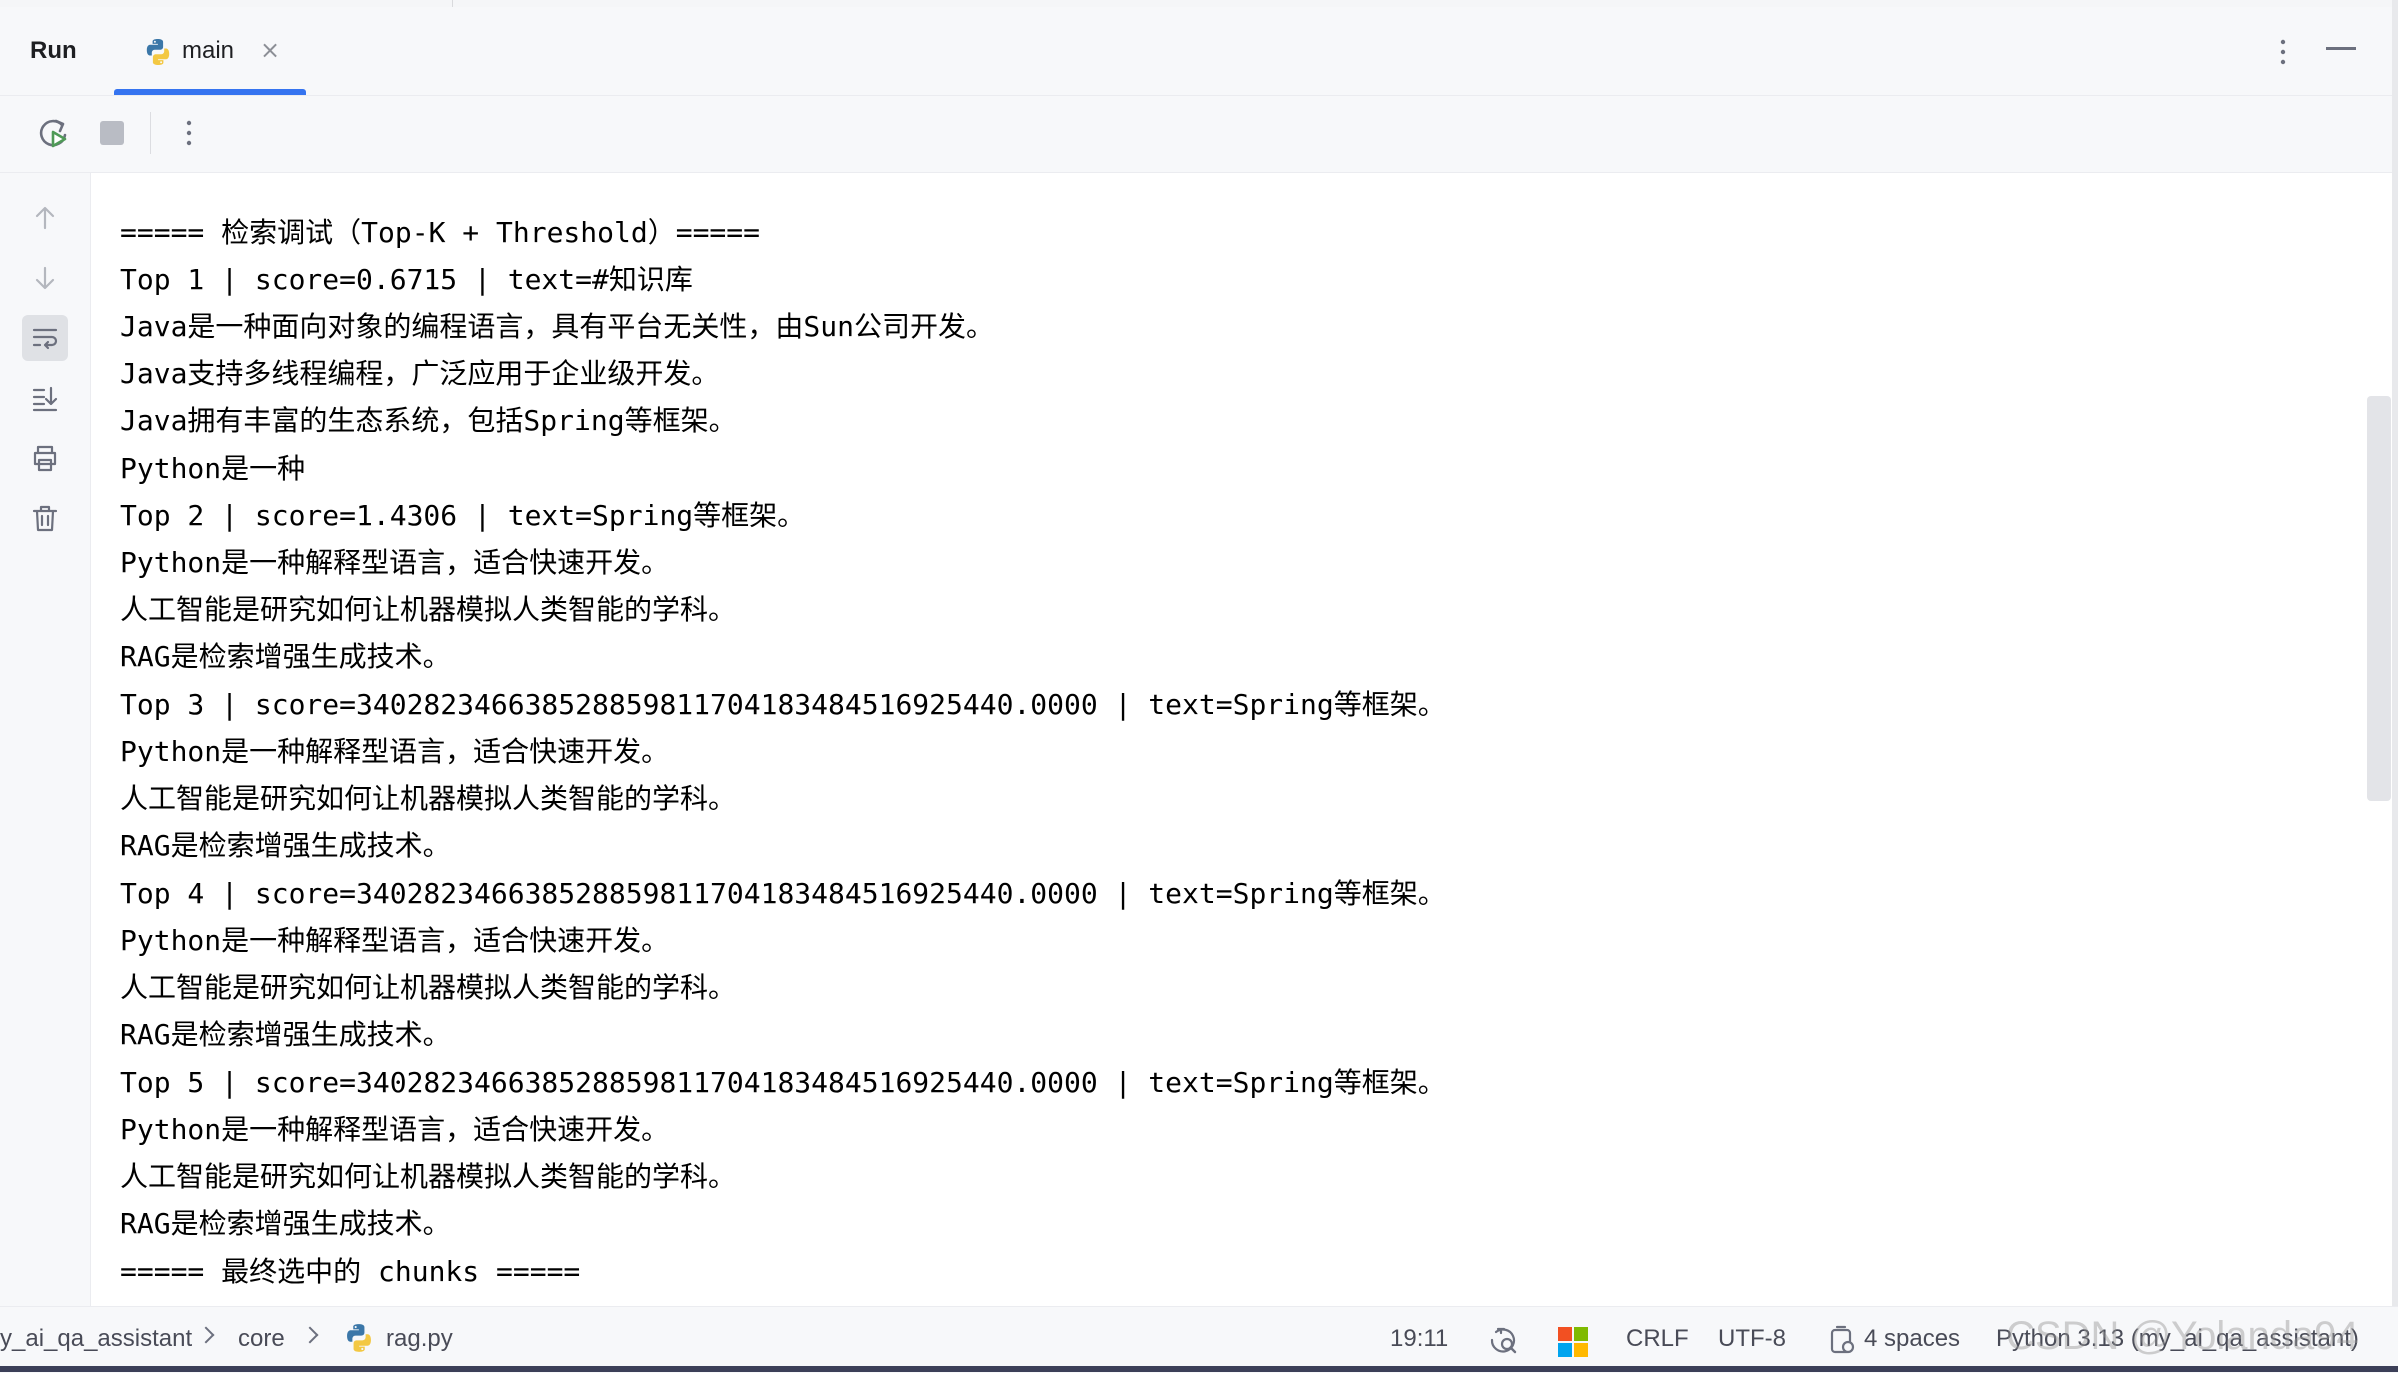 The height and width of the screenshot is (1373, 2398). Describe the element at coordinates (2341, 48) in the screenshot. I see `minimize-icon` at that location.